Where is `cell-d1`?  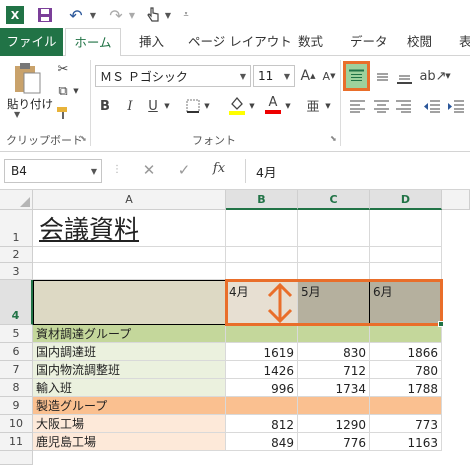 cell-d1 is located at coordinates (406, 228).